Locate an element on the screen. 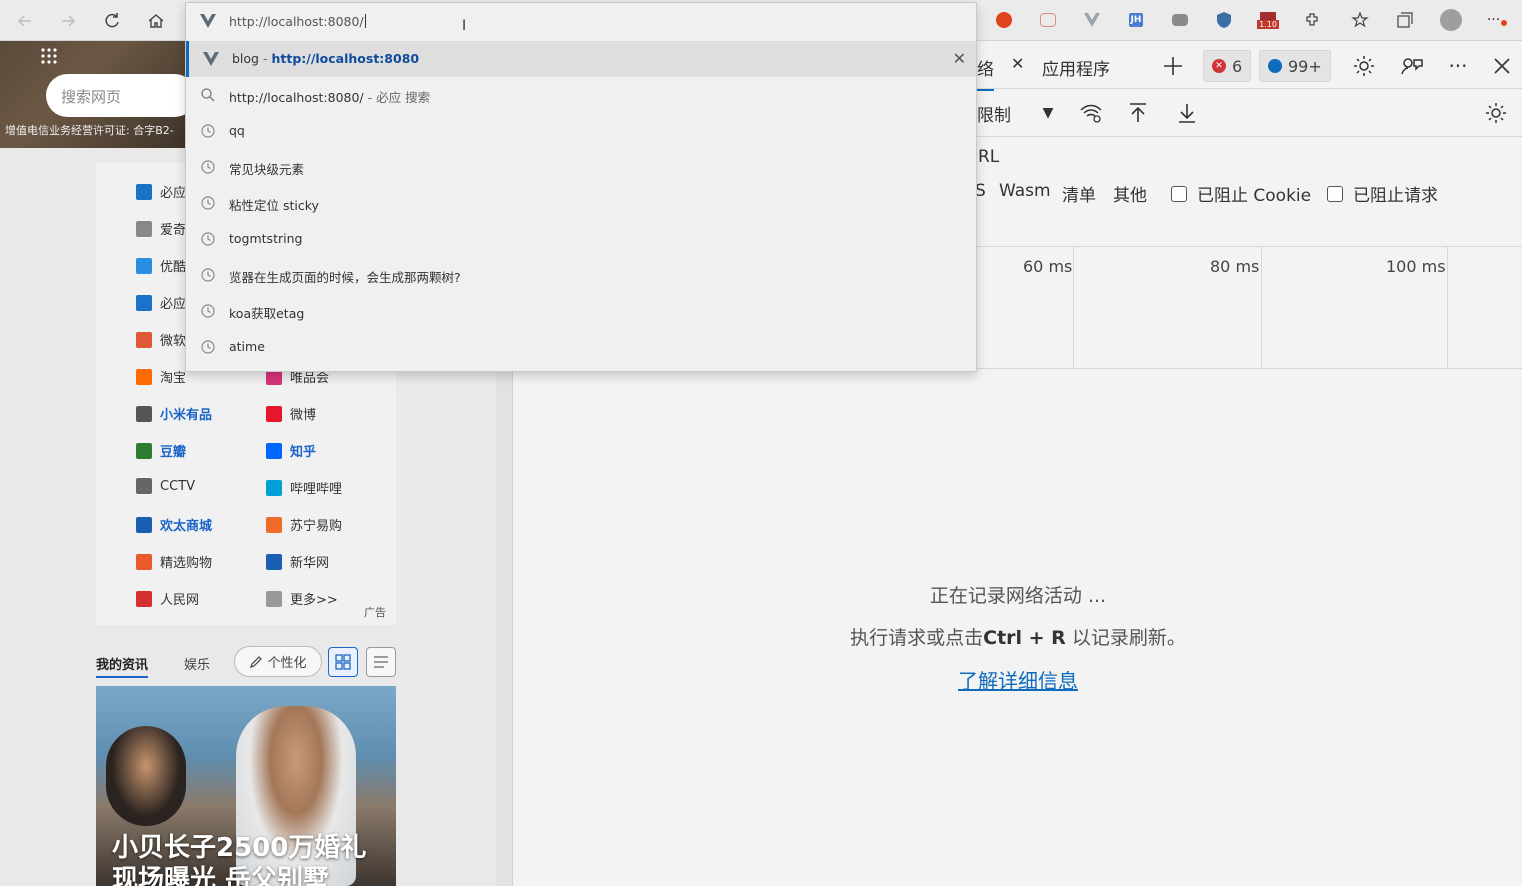 The width and height of the screenshot is (1522, 886). xiaomi-icon is located at coordinates (144, 413).